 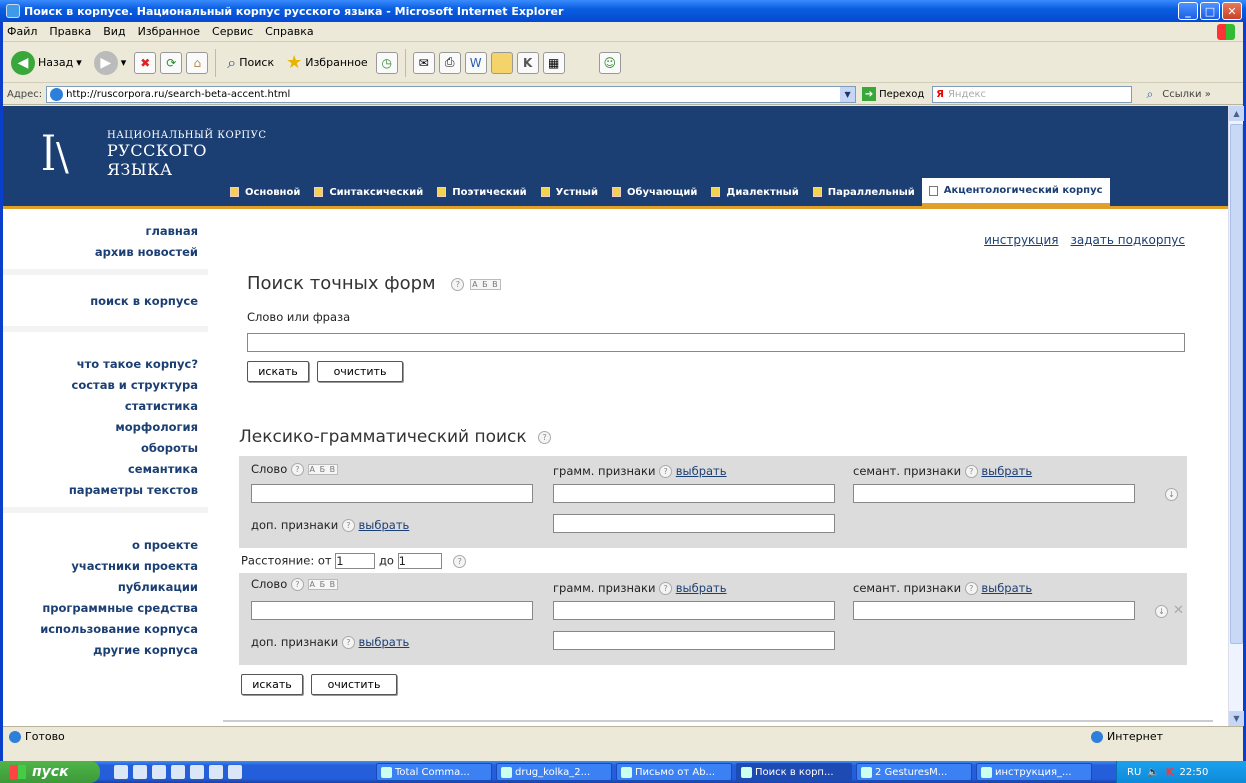 What do you see at coordinates (50, 772) in the screenshot?
I see `start-button: пуск` at bounding box center [50, 772].